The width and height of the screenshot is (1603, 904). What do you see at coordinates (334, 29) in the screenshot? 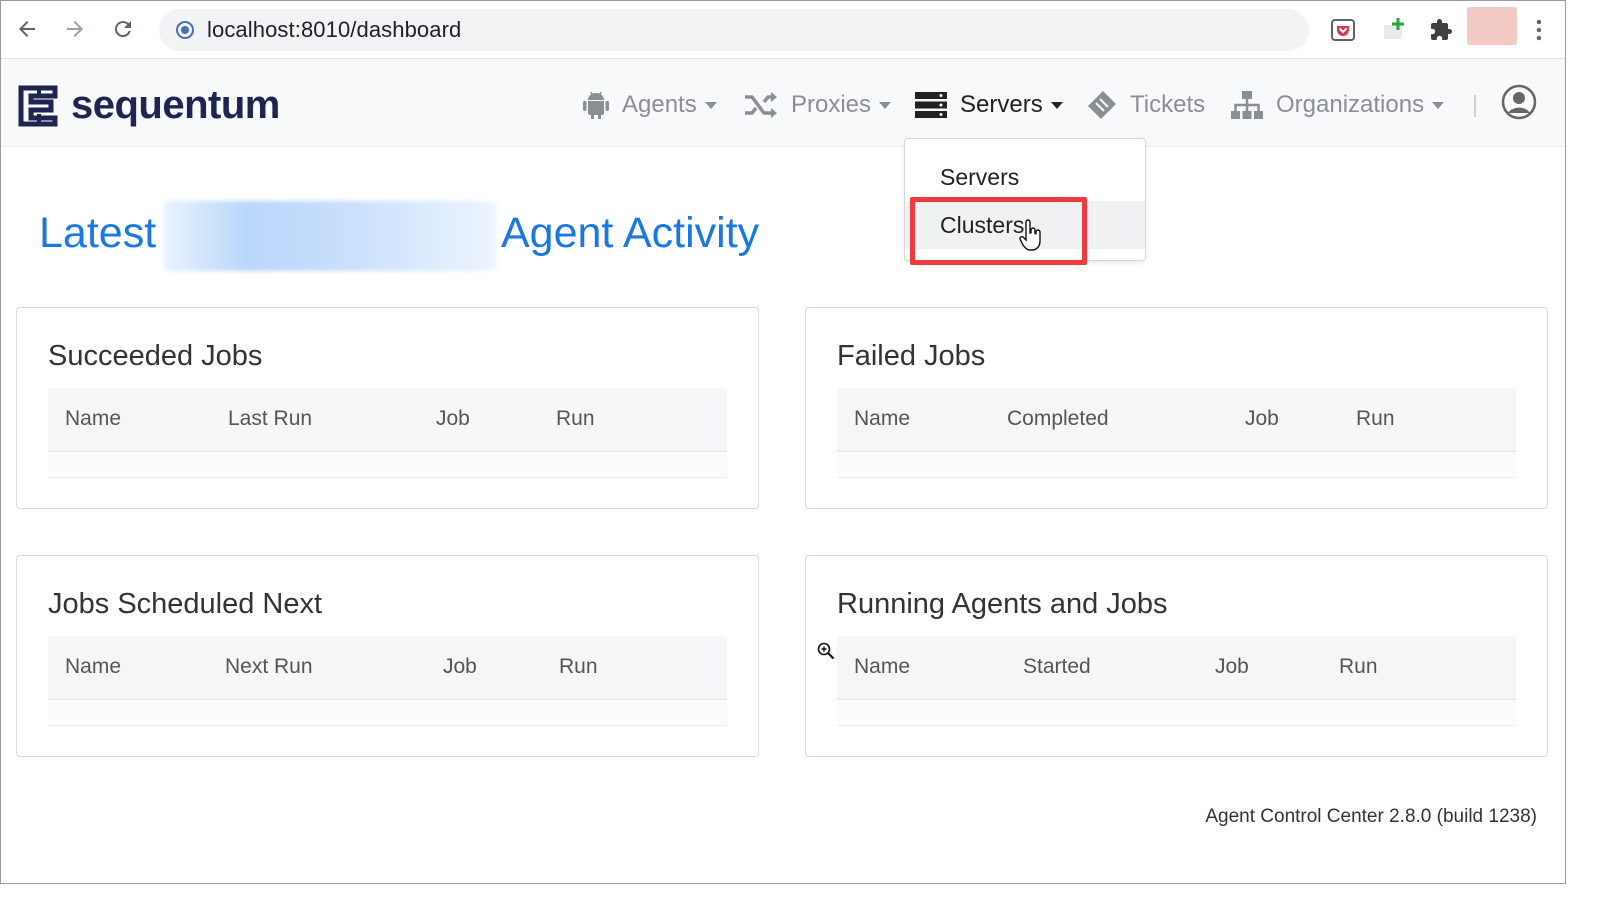
I see `url-text: localhost:8010/dashboard` at bounding box center [334, 29].